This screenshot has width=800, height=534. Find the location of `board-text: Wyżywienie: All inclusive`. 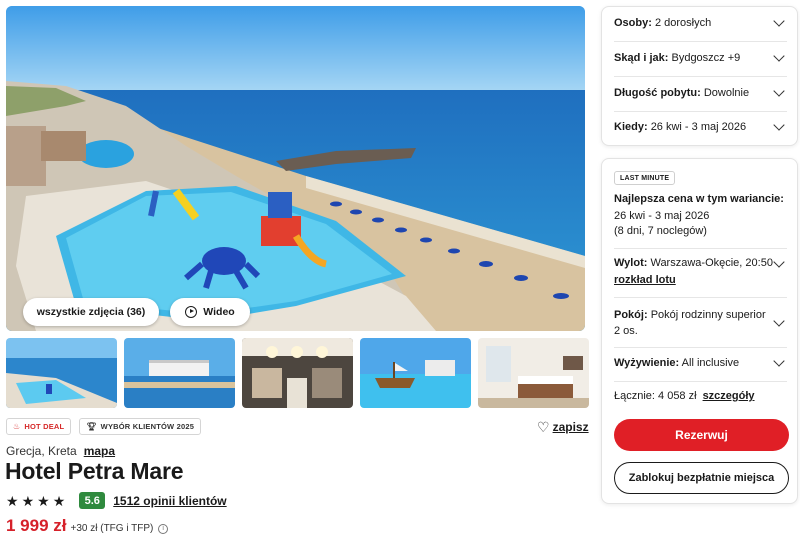

board-text: Wyżywienie: All inclusive is located at coordinates (676, 363).